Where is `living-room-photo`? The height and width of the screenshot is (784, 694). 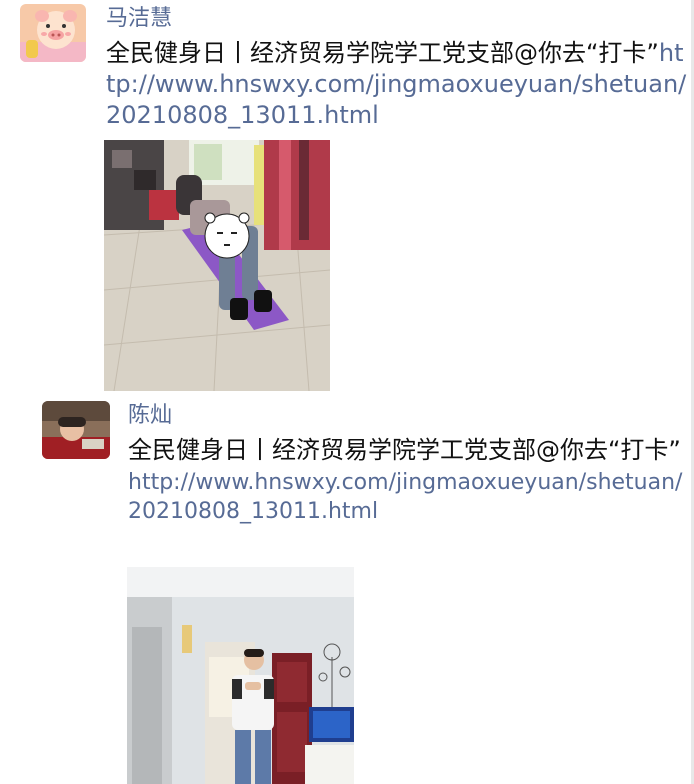 living-room-photo is located at coordinates (240, 675).